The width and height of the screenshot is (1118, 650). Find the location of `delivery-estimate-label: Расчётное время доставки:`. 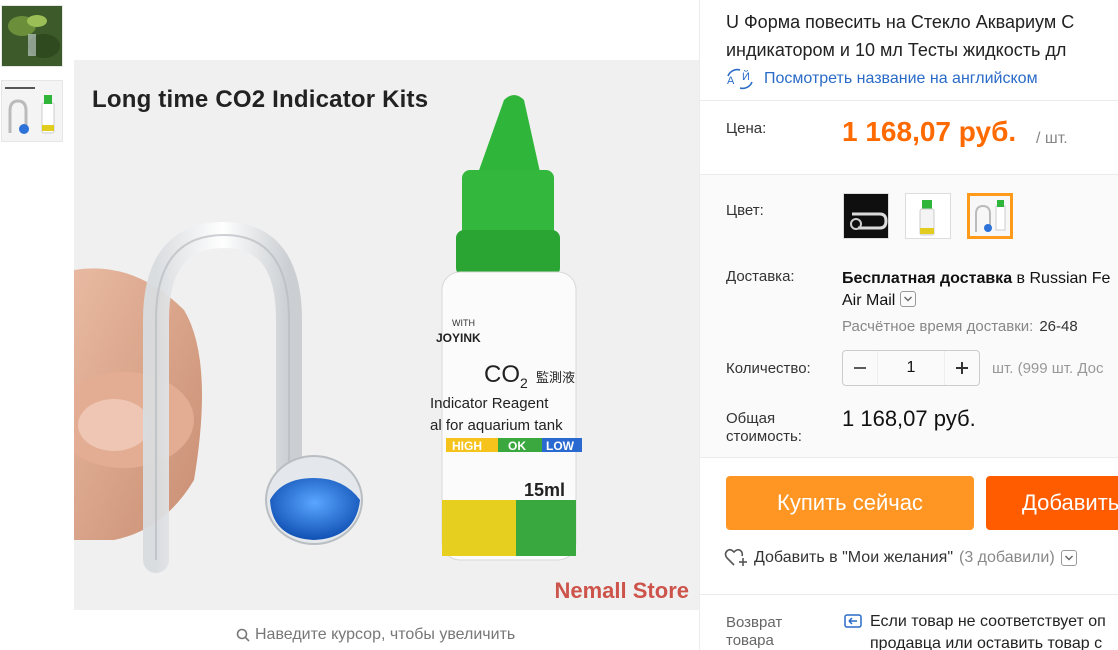

delivery-estimate-label: Расчётное время доставки: is located at coordinates (938, 326).